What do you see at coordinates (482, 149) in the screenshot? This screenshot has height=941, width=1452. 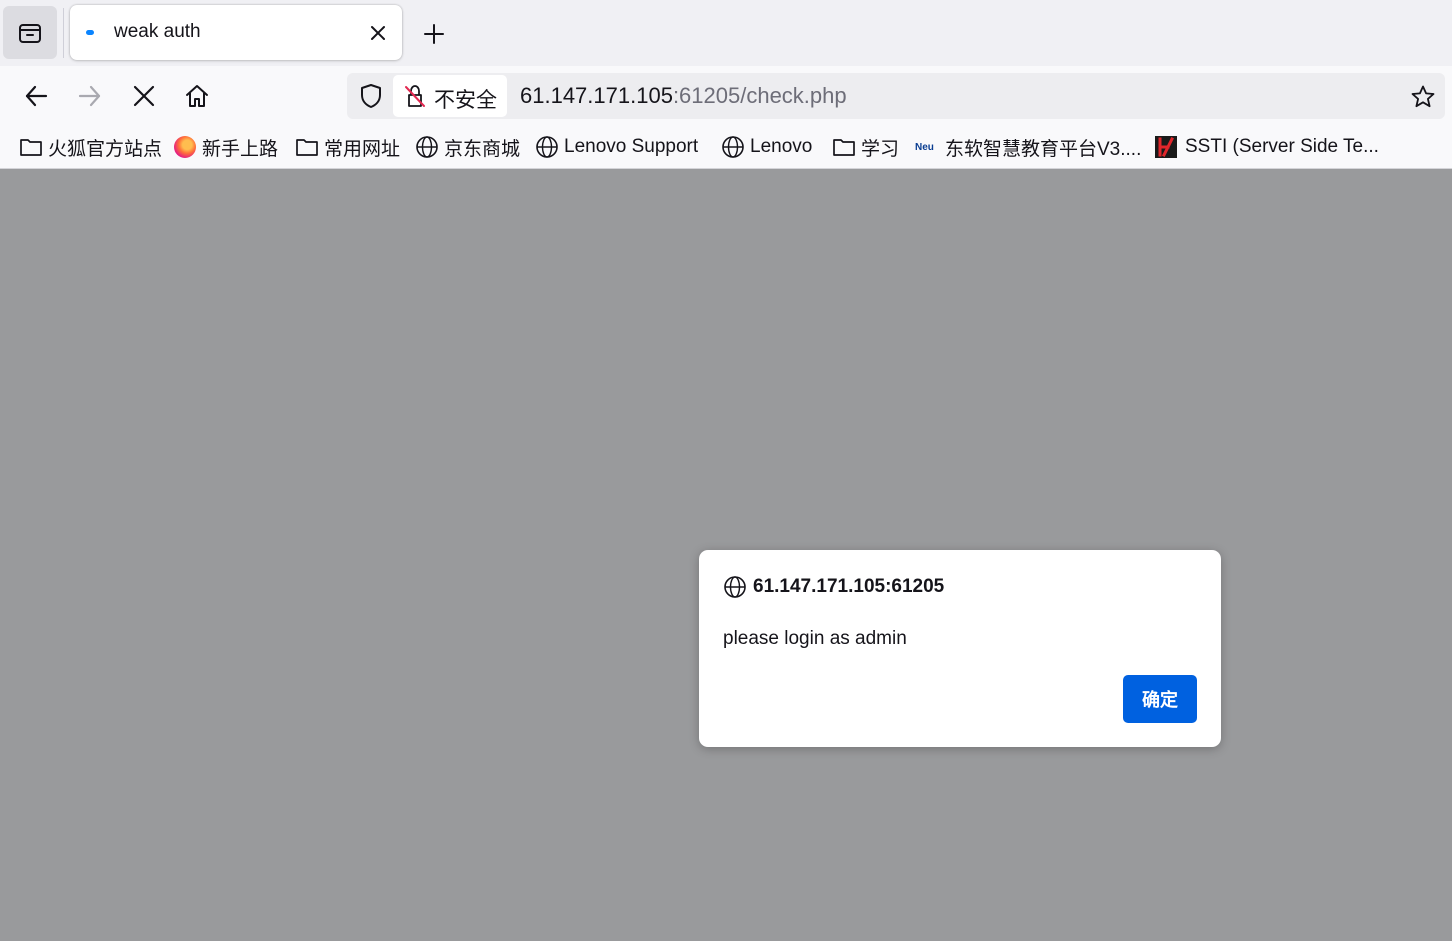 I see `bookmark-label: 京东商城` at bounding box center [482, 149].